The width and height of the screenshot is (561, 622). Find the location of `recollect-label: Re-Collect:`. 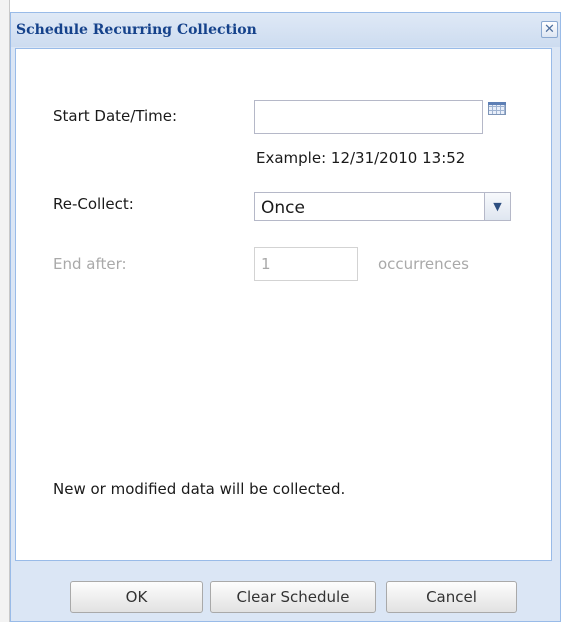

recollect-label: Re-Collect: is located at coordinates (93, 204).